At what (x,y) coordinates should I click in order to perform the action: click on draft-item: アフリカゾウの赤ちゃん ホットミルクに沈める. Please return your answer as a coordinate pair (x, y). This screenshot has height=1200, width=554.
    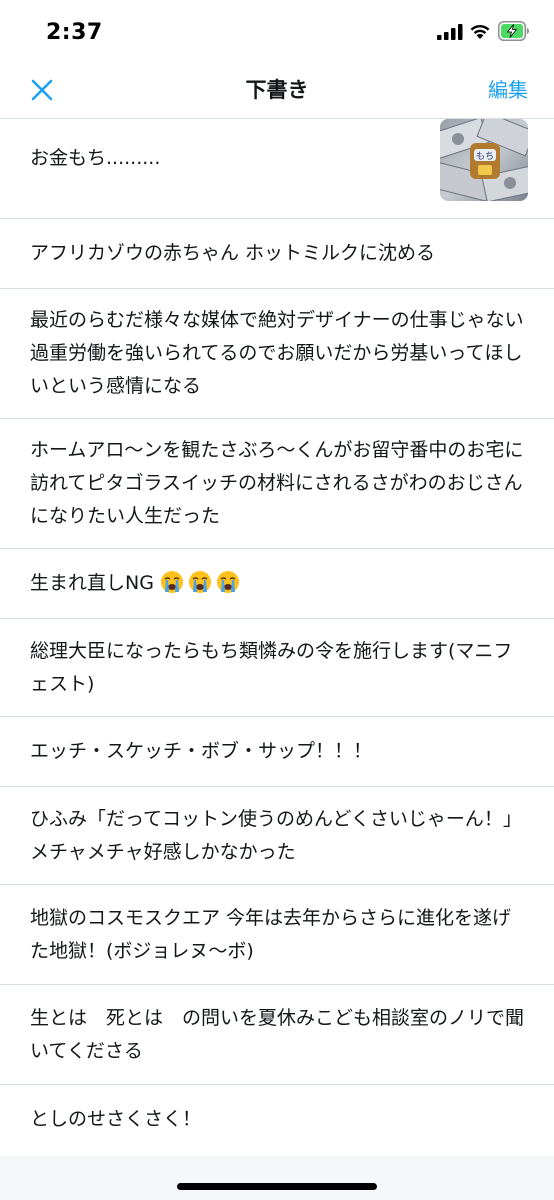
    Looking at the image, I should click on (277, 254).